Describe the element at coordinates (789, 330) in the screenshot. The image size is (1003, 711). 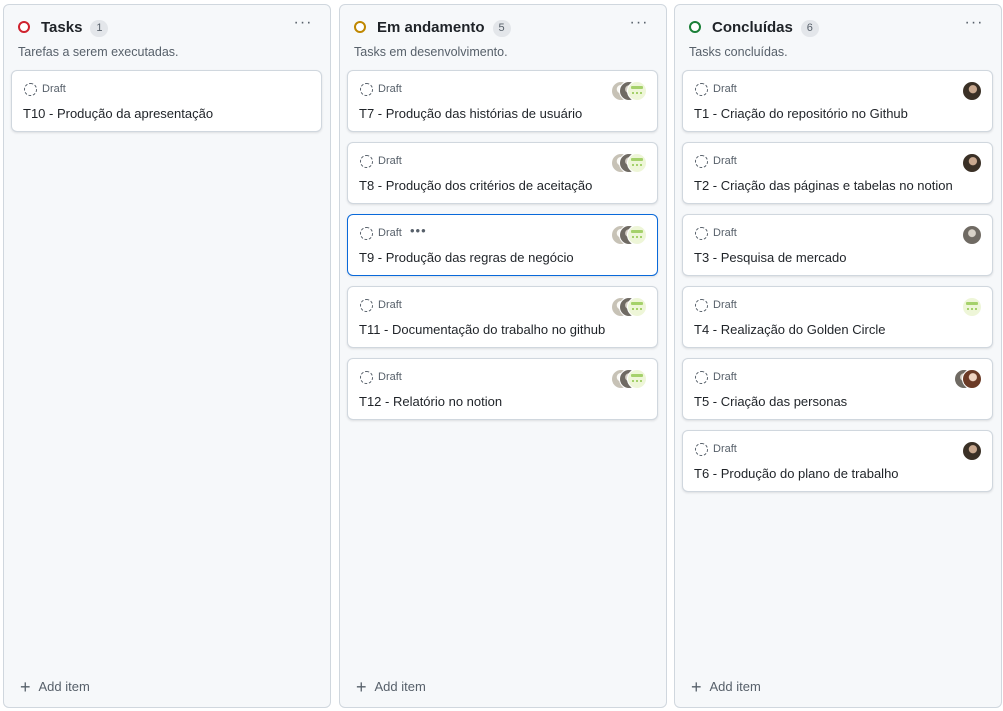
I see `card-title: T4 - Realização do Golden Circle` at that location.